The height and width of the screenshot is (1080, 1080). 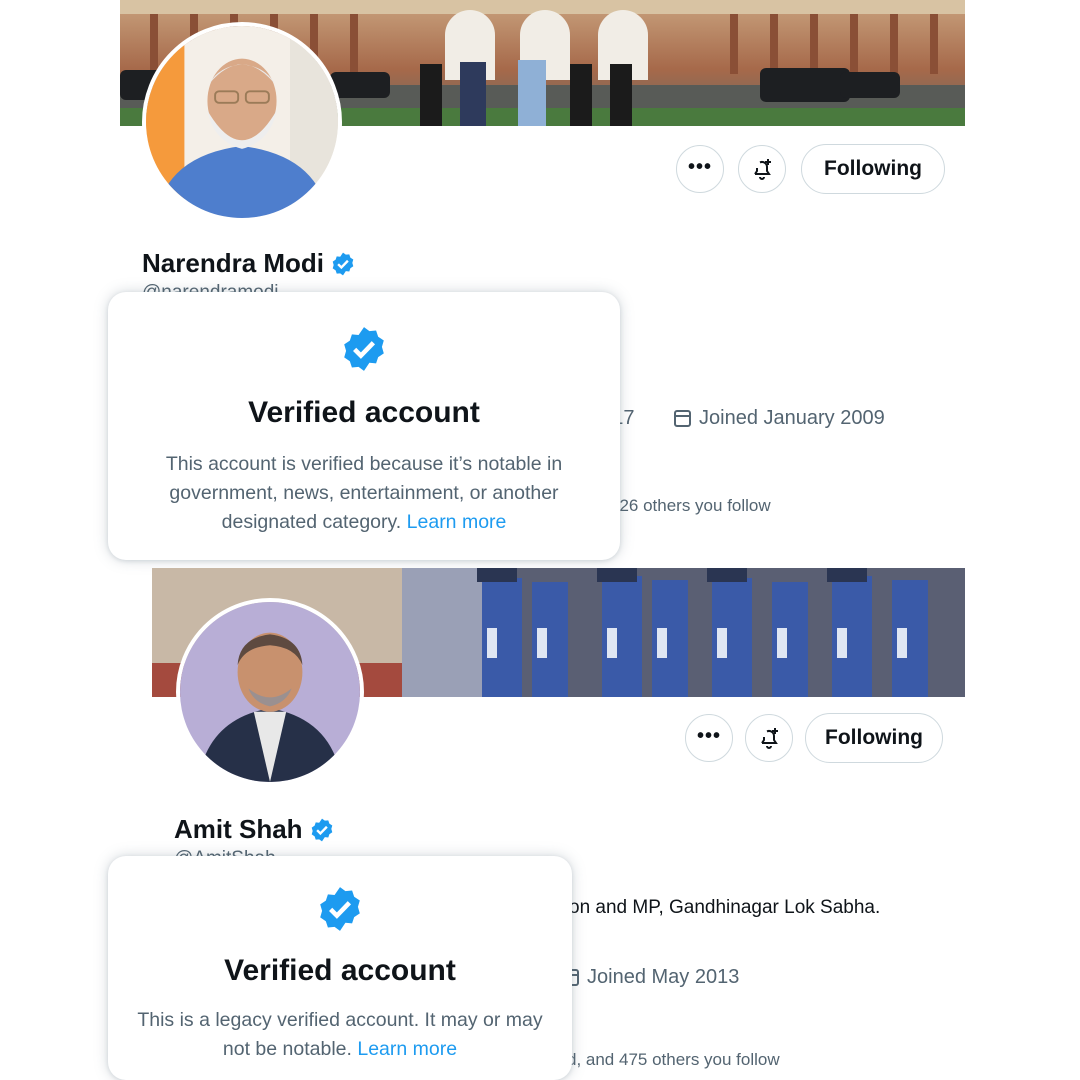 I want to click on joined-date: Joined January 2009, so click(x=779, y=418).